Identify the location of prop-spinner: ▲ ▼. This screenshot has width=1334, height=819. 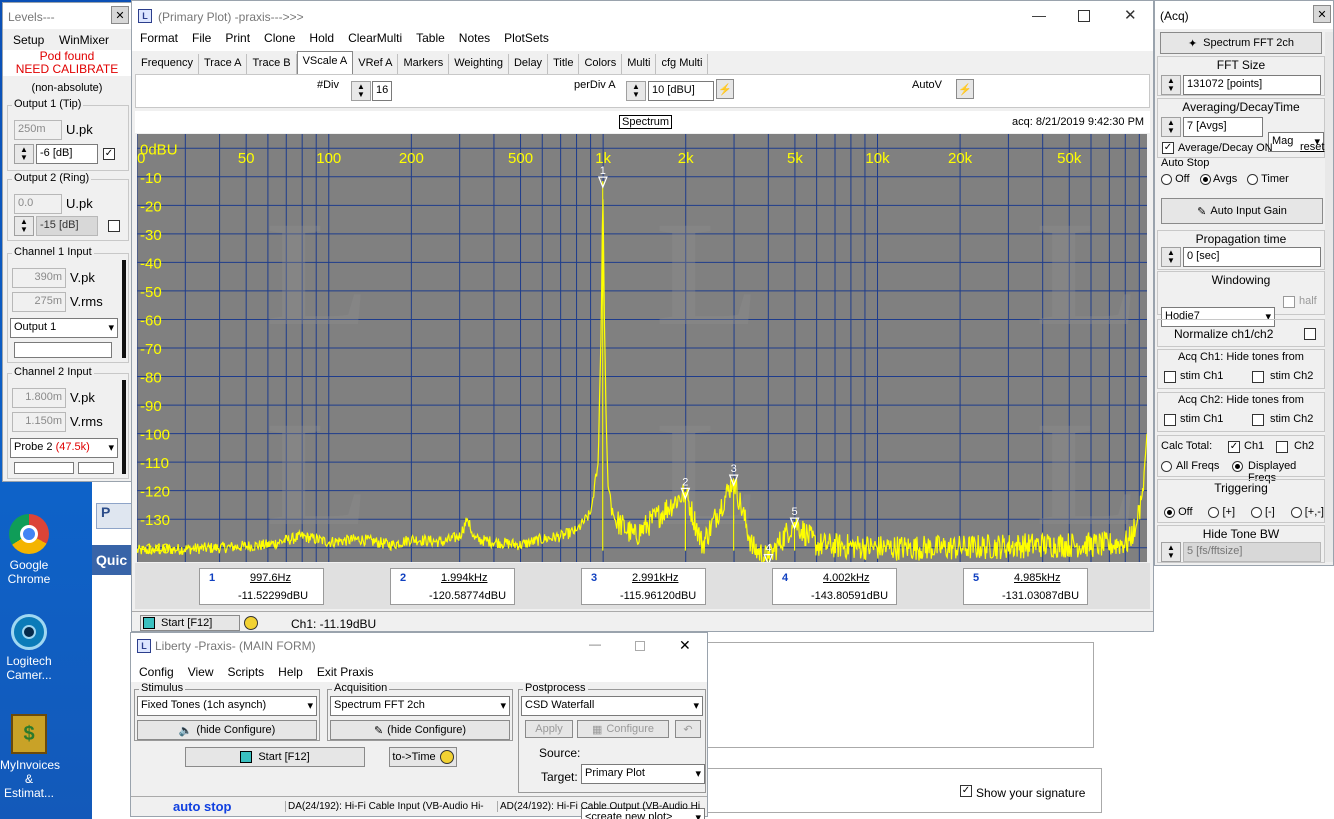
(1171, 257).